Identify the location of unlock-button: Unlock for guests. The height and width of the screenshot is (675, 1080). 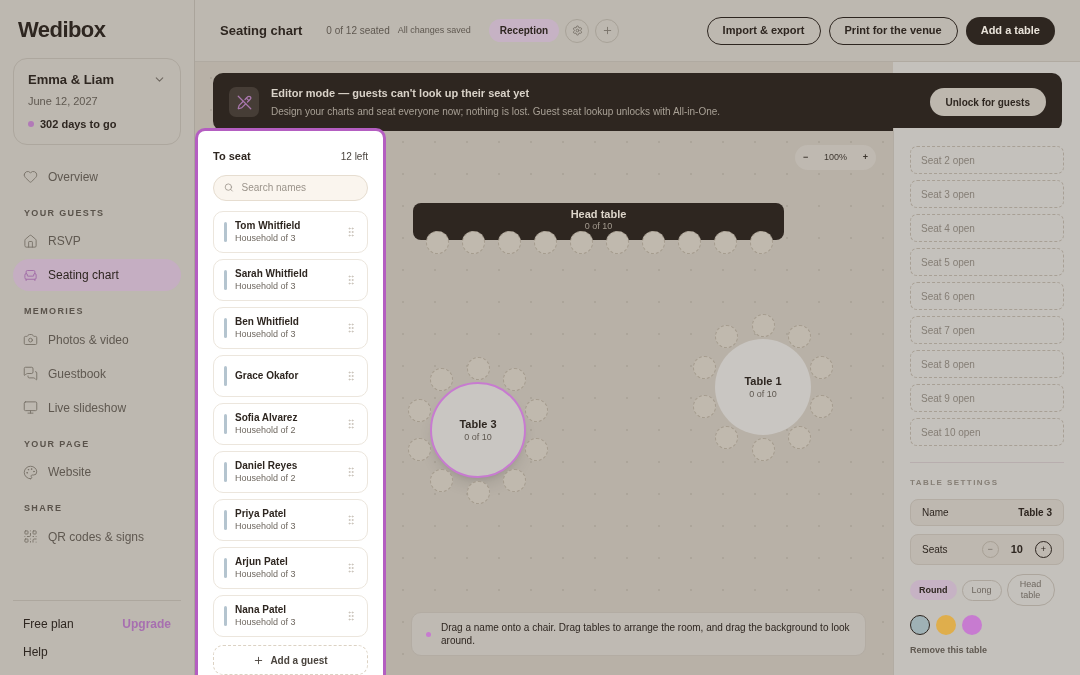
(987, 102).